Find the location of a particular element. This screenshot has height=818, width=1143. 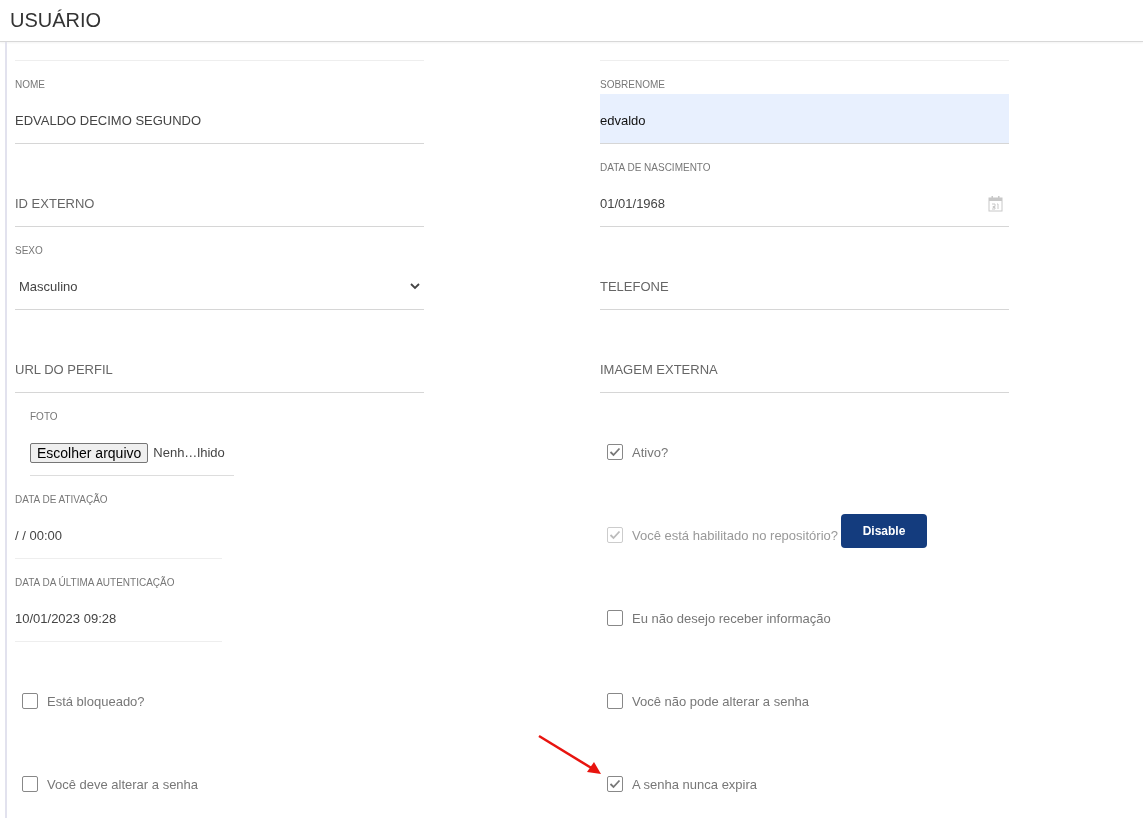

text-field: URL DO PERFIL is located at coordinates (219, 368).